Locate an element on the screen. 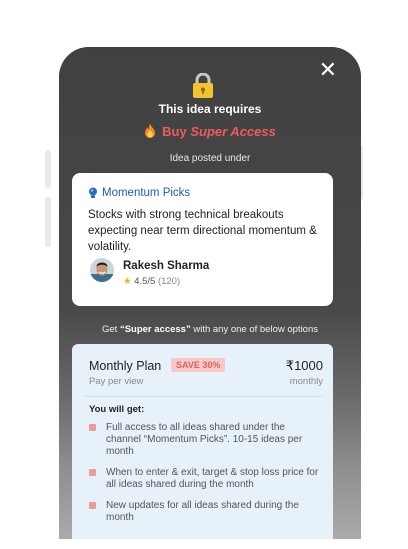 This screenshot has width=408, height=549. benefits-heading: You will get: is located at coordinates (117, 409).